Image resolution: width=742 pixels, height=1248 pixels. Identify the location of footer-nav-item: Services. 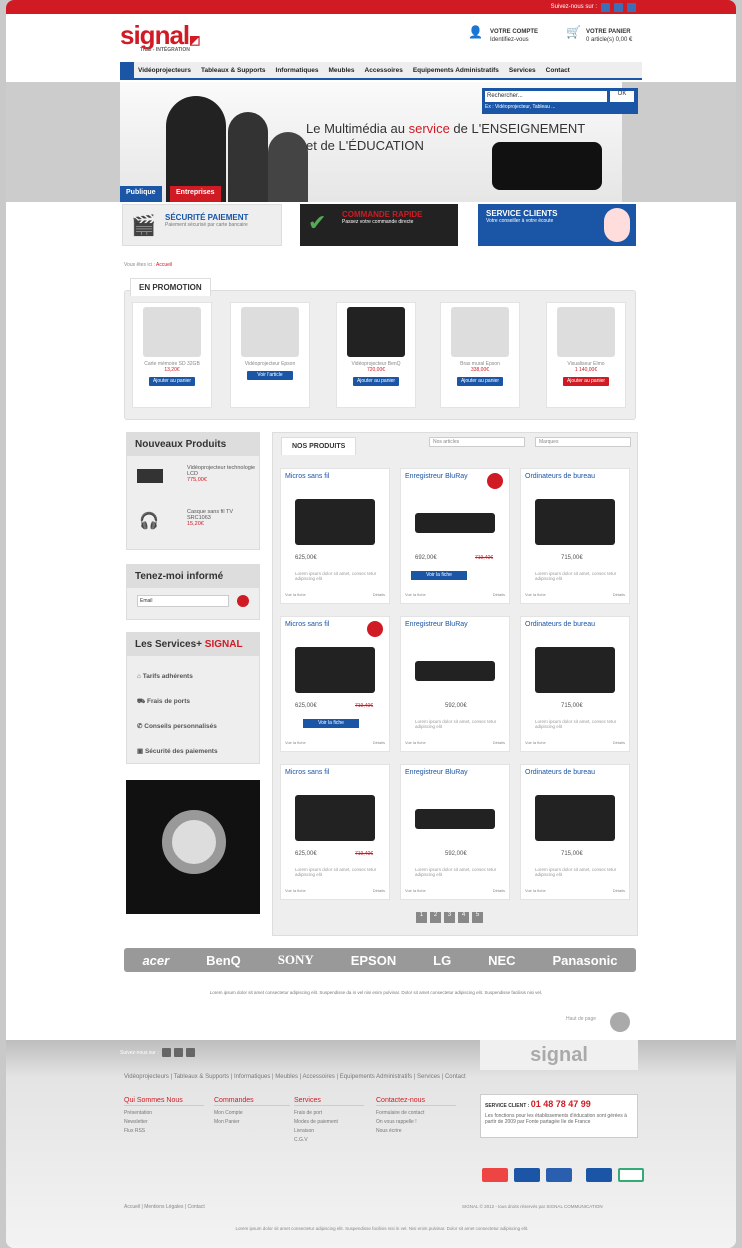
(428, 1077).